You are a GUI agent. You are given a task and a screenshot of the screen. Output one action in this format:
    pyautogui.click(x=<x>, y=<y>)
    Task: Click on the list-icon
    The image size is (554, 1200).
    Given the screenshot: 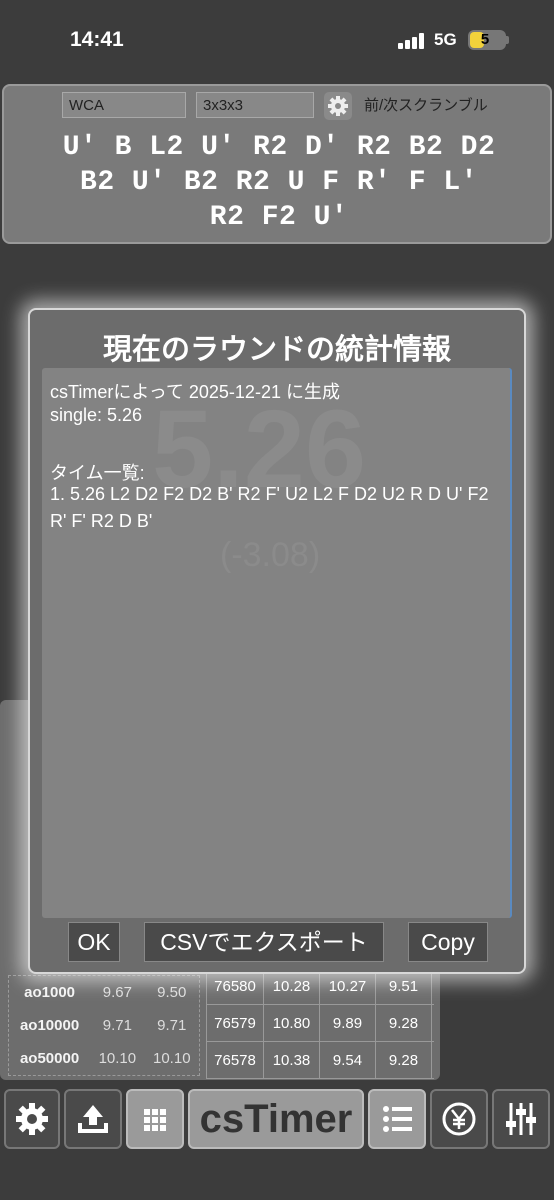 What is the action you would take?
    pyautogui.click(x=397, y=1119)
    